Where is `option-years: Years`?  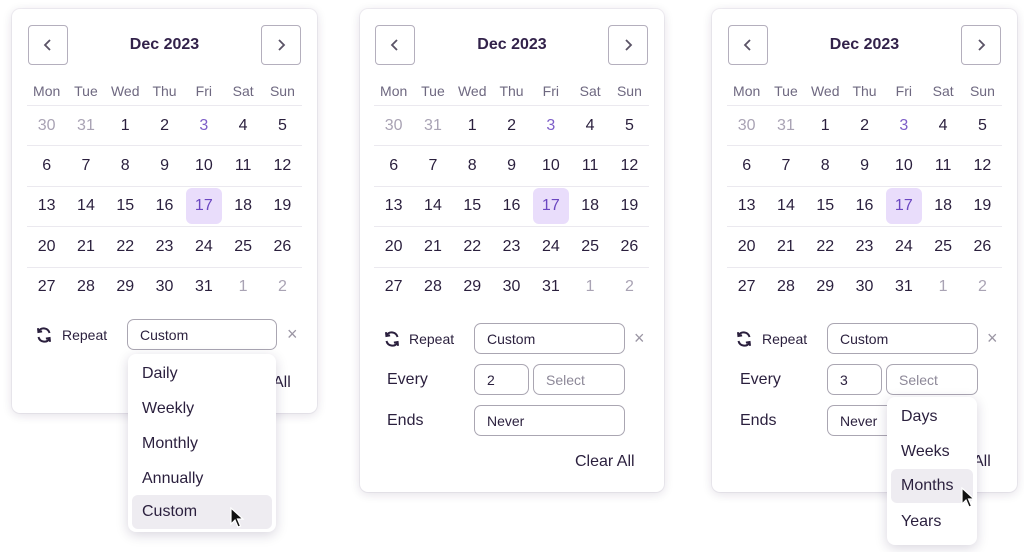 option-years: Years is located at coordinates (932, 521).